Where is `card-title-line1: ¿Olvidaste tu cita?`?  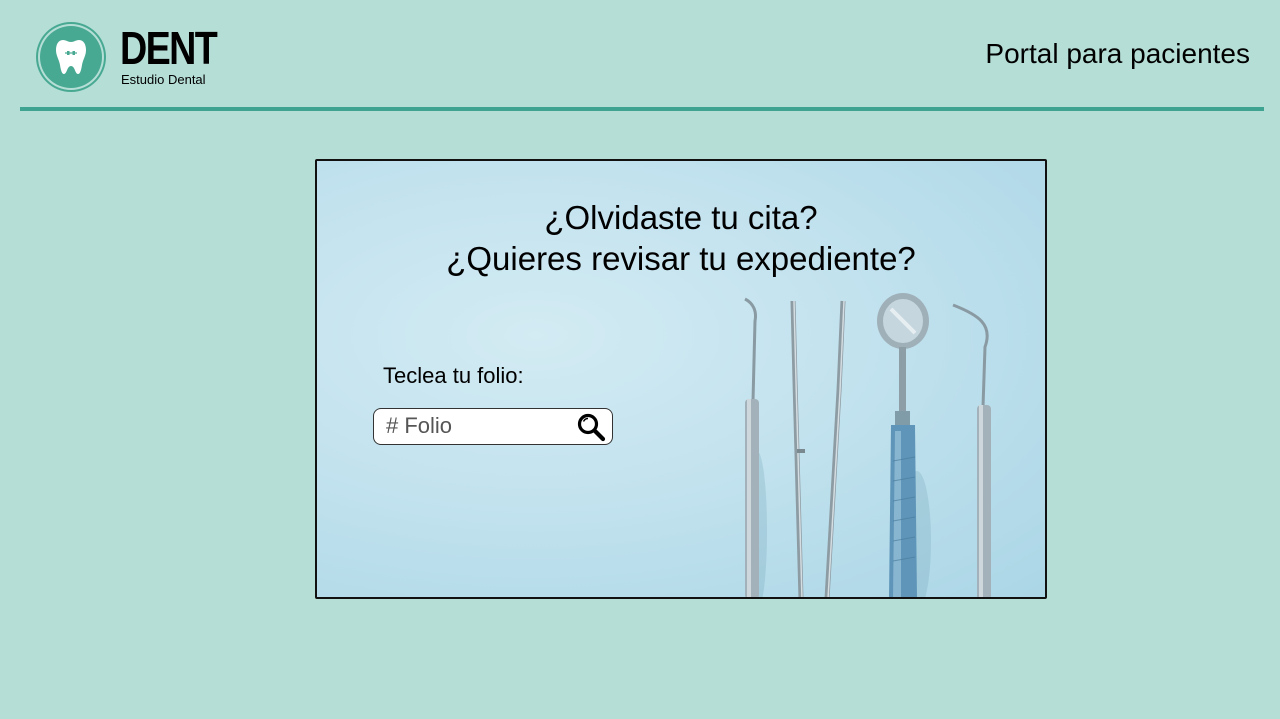 card-title-line1: ¿Olvidaste tu cita? is located at coordinates (681, 217).